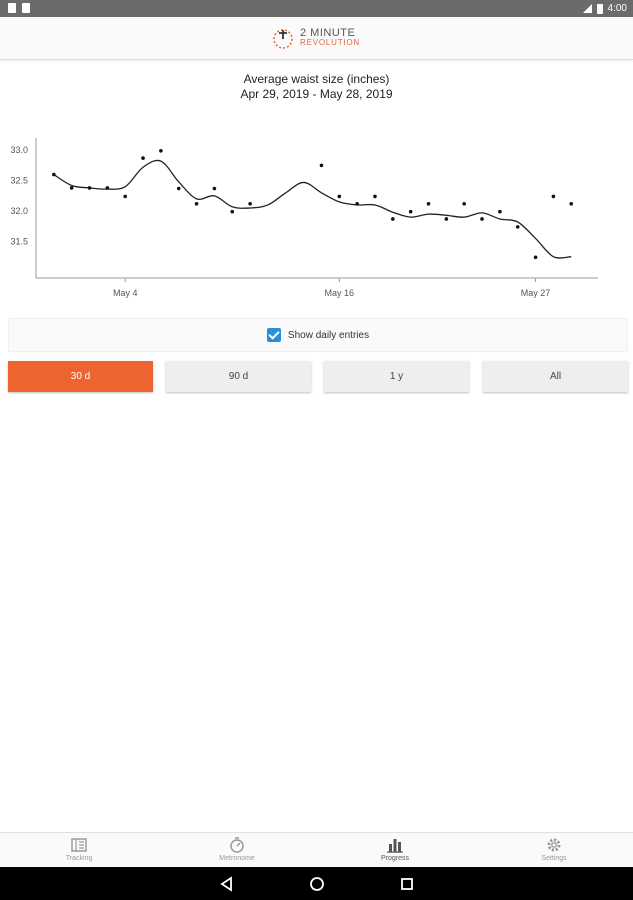  Describe the element at coordinates (395, 846) in the screenshot. I see `bar-chart-icon` at that location.